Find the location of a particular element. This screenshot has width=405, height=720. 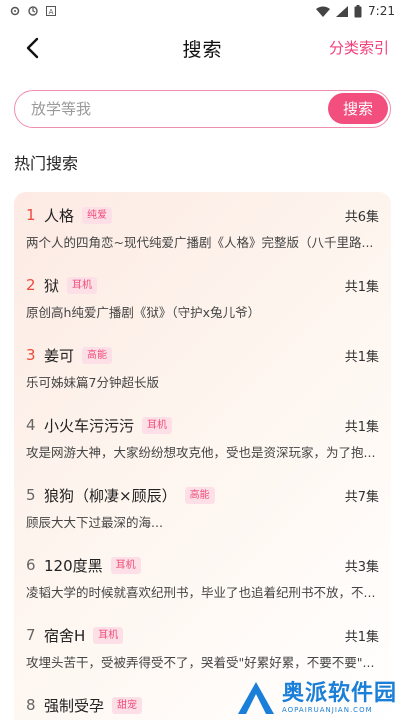

watermark: 奥派软件园 AOPAIRUANJIAN.COM is located at coordinates (316, 698).